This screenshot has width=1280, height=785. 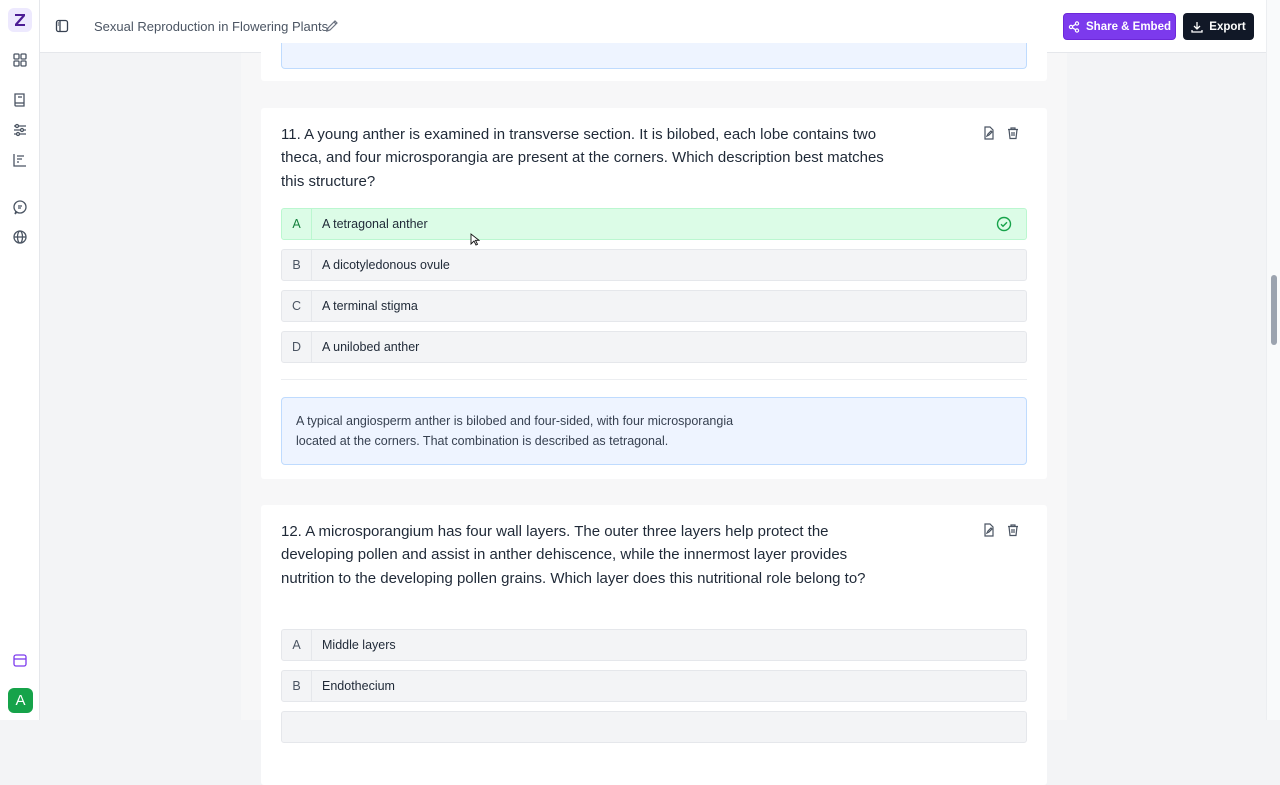 I want to click on option-c: C A terminal stigma, so click(x=654, y=306).